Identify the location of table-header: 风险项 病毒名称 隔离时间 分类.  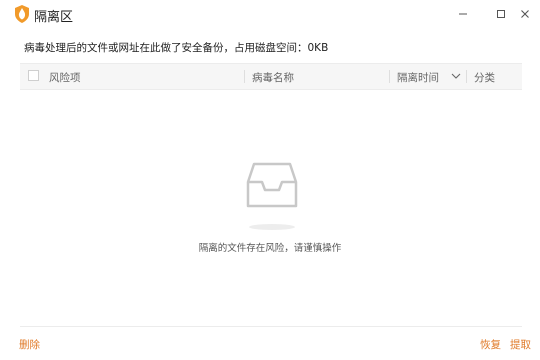
(271, 76).